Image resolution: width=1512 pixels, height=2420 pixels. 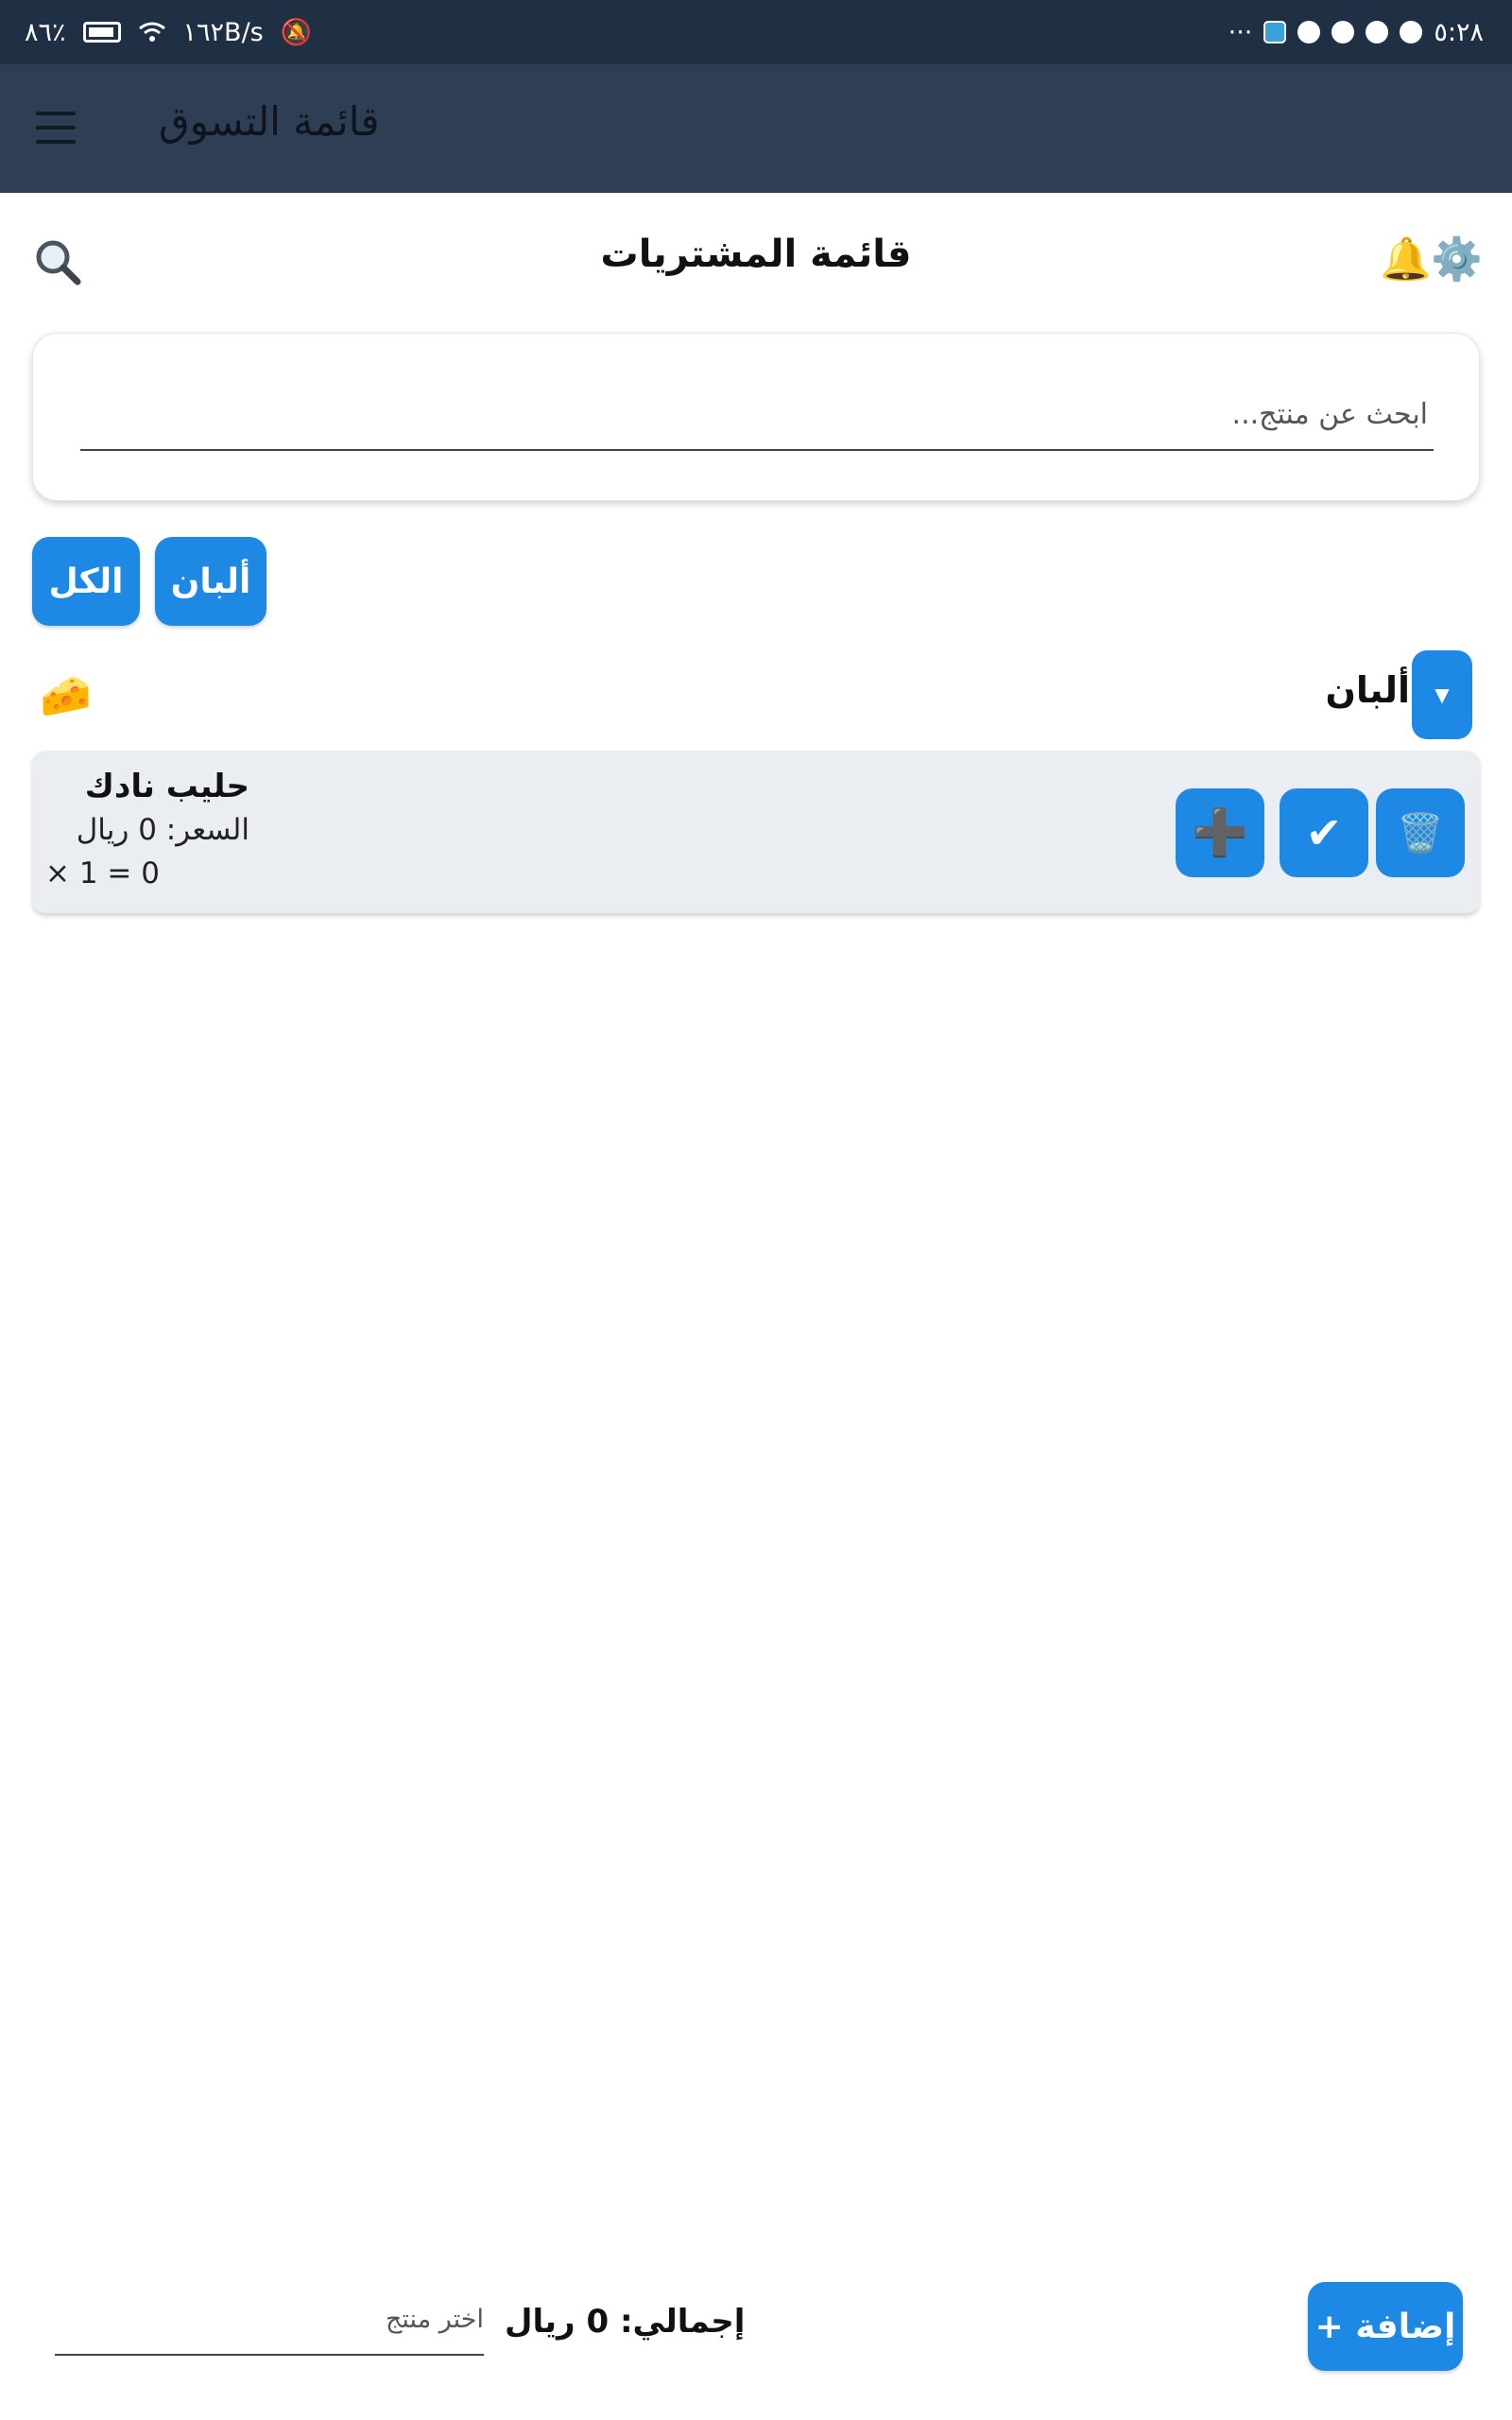 I want to click on search-input, so click(x=757, y=418).